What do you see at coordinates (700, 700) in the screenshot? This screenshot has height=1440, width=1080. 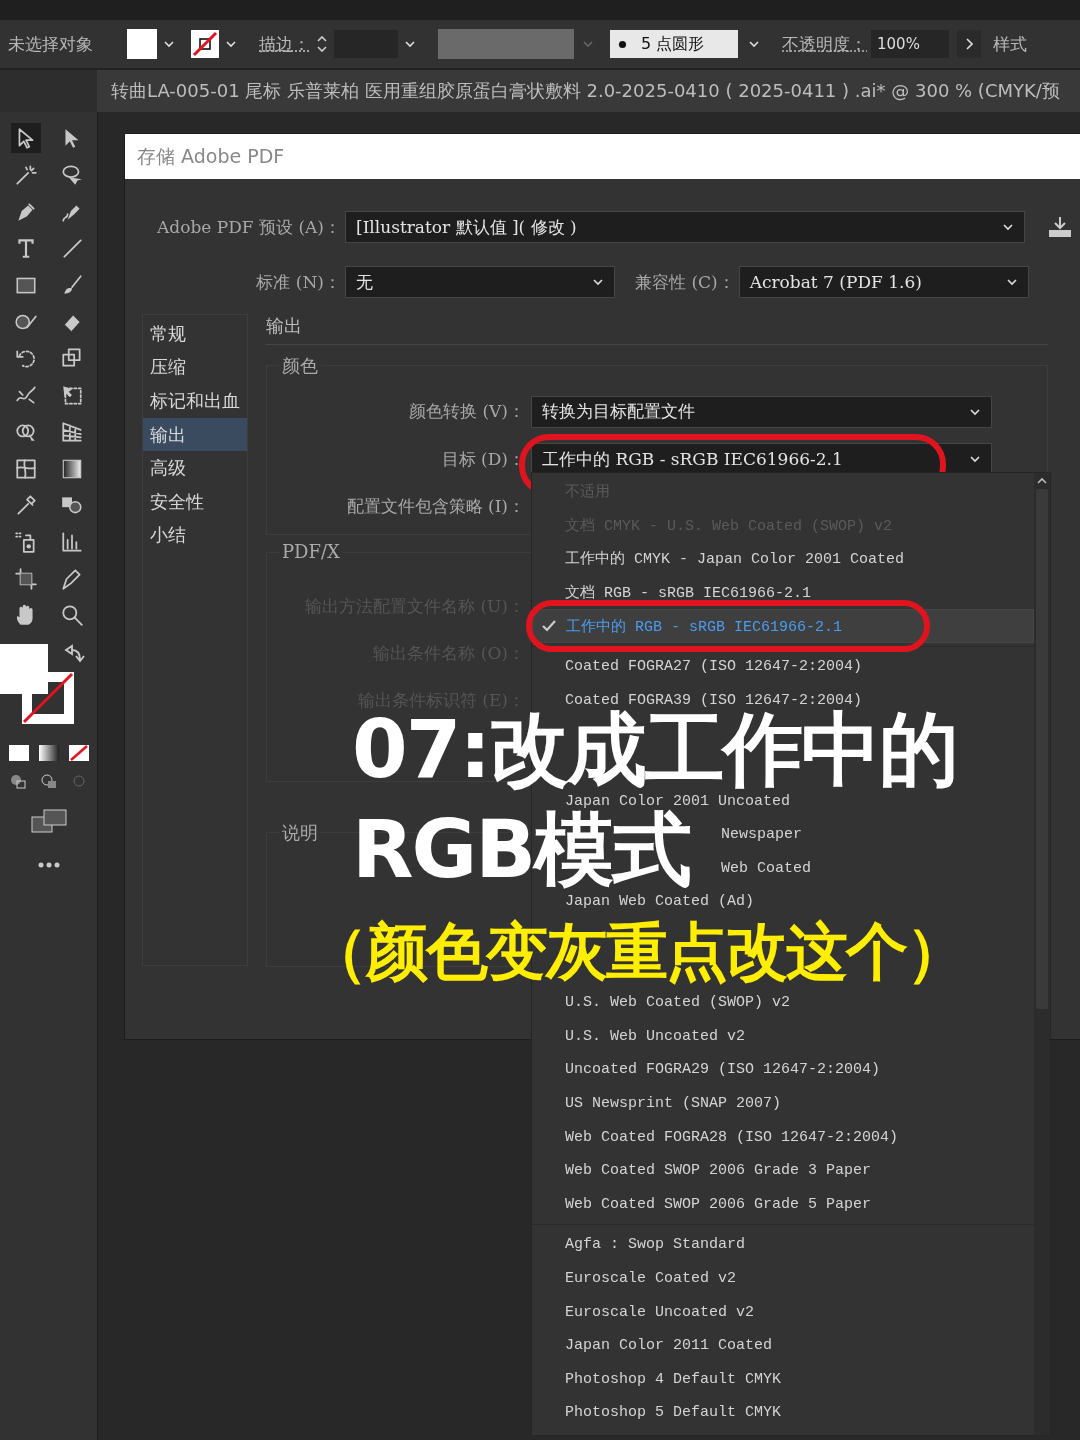 I see `profile-option: Coated FOGRA39 (ISO 12647-2:2004)` at bounding box center [700, 700].